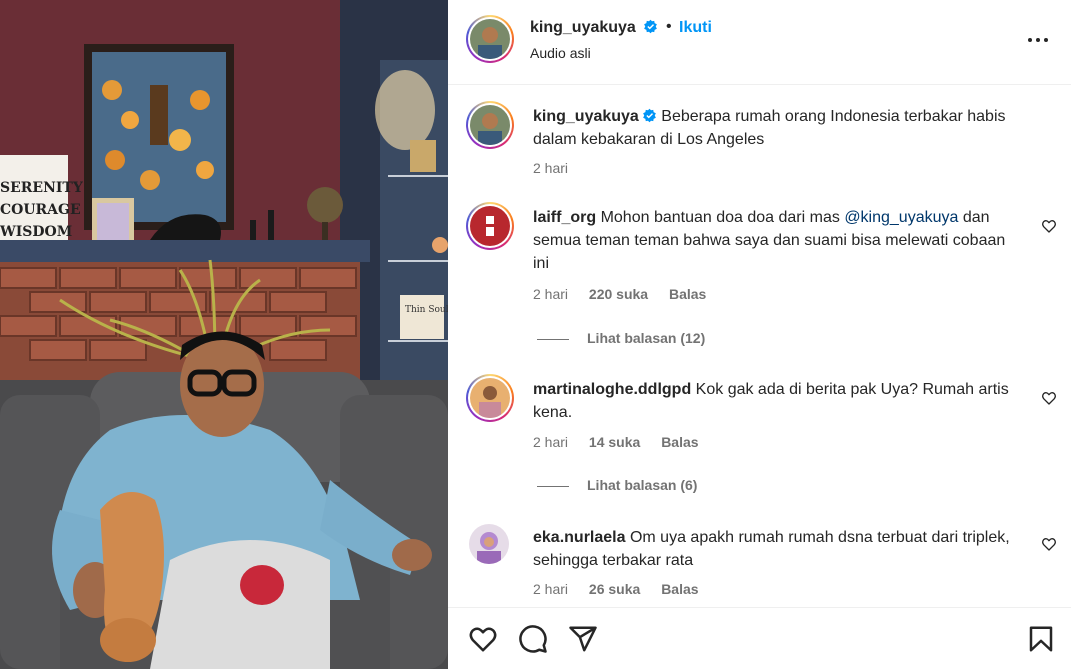 Image resolution: width=1071 pixels, height=669 pixels. Describe the element at coordinates (614, 442) in the screenshot. I see `comment-likes: 14 suka` at that location.